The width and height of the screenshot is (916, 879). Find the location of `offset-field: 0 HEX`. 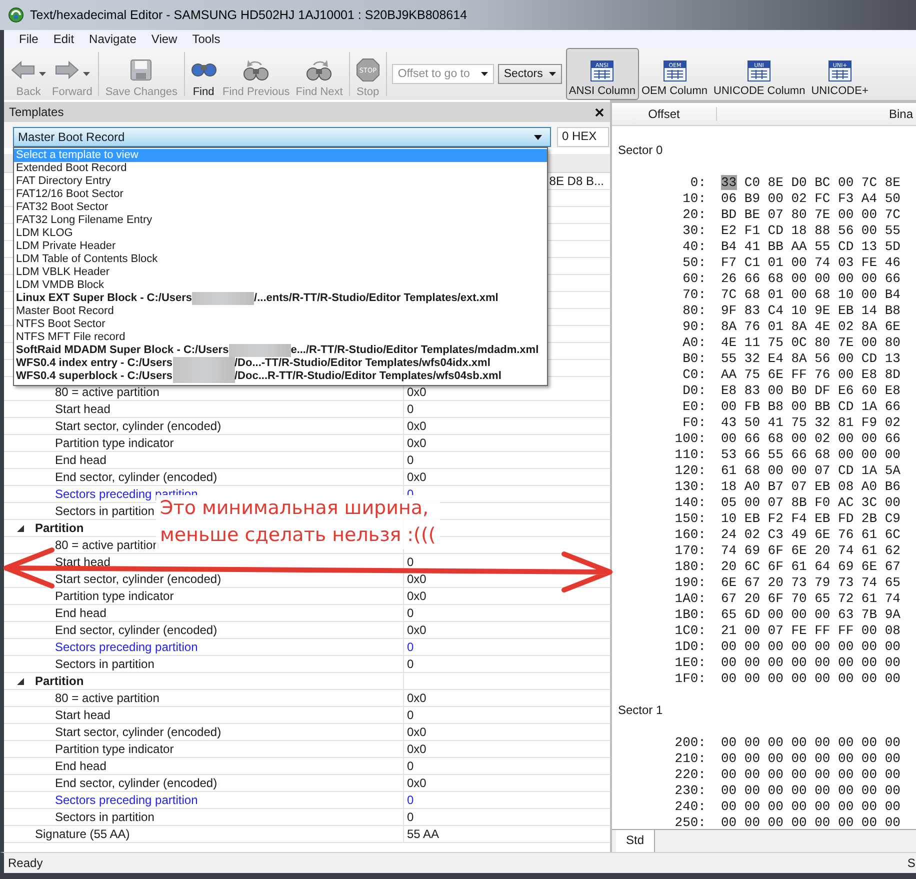

offset-field: 0 HEX is located at coordinates (583, 137).